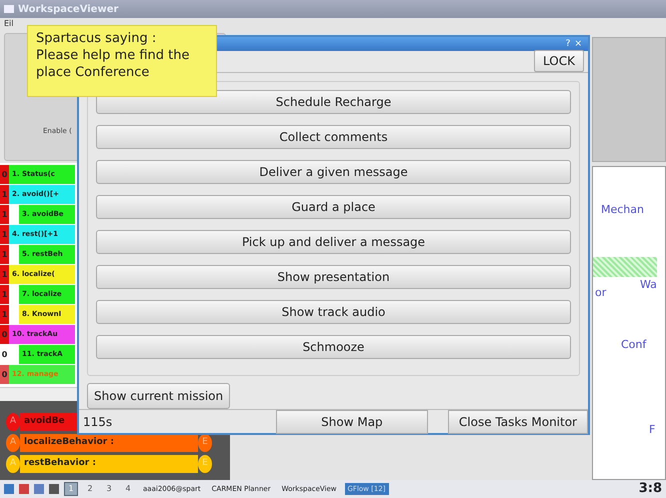  I want to click on task-button: Show track audio, so click(333, 312).